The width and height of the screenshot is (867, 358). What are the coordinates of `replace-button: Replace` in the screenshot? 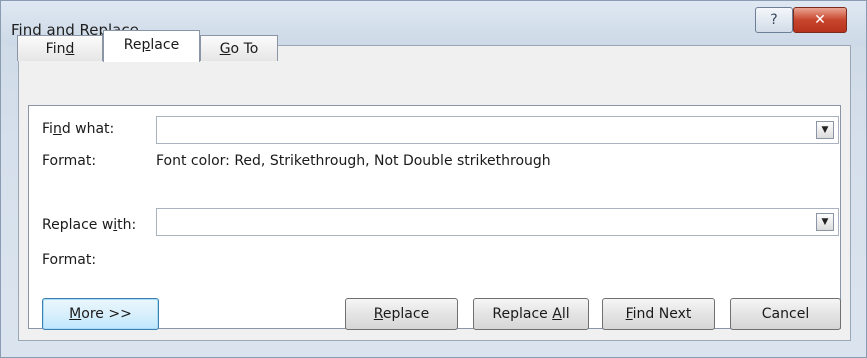 It's located at (401, 314).